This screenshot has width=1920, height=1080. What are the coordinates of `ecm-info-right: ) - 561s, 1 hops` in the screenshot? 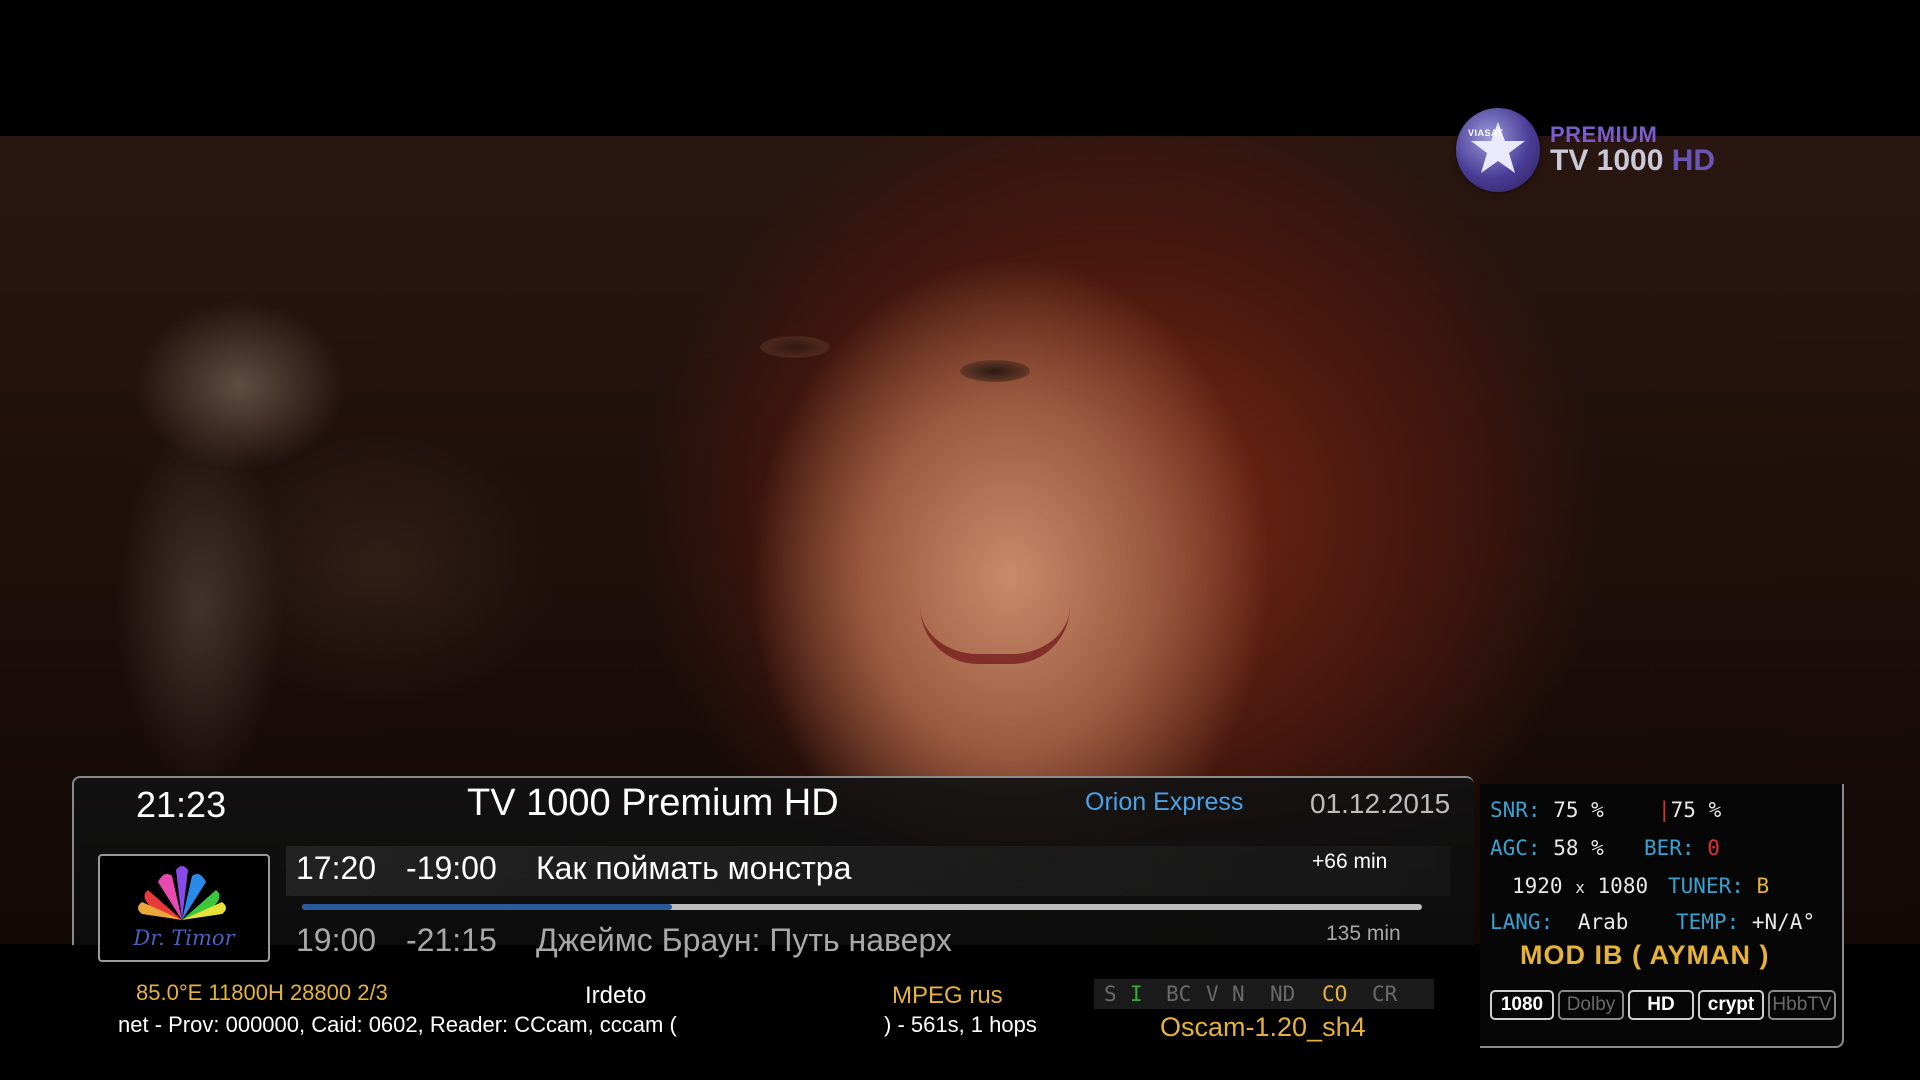 It's located at (960, 1024).